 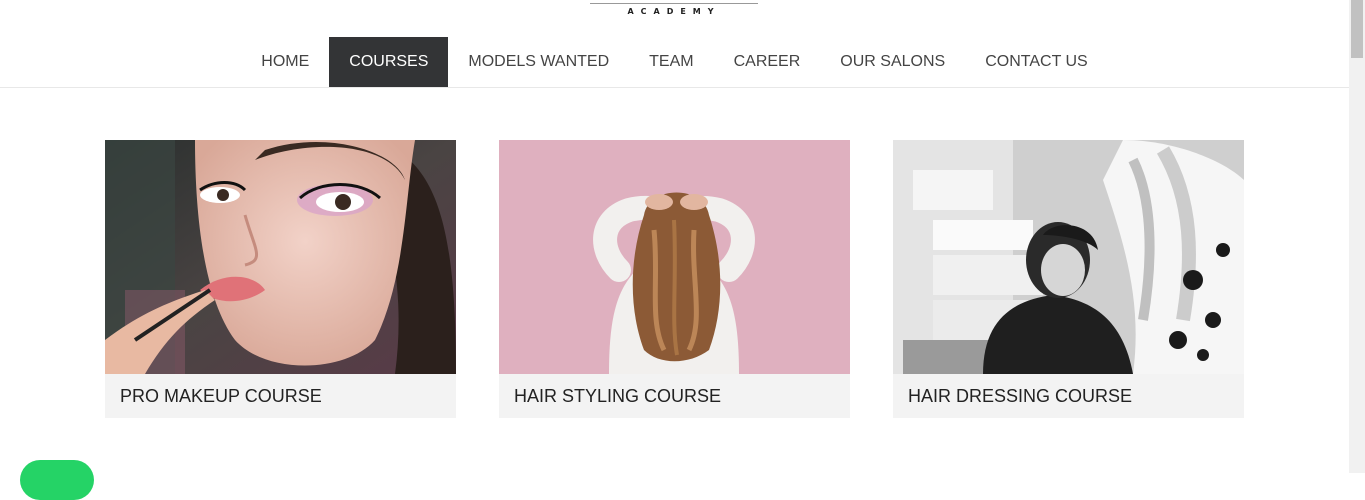 I want to click on nav-item-contact-us: CONTACT US, so click(x=1036, y=62).